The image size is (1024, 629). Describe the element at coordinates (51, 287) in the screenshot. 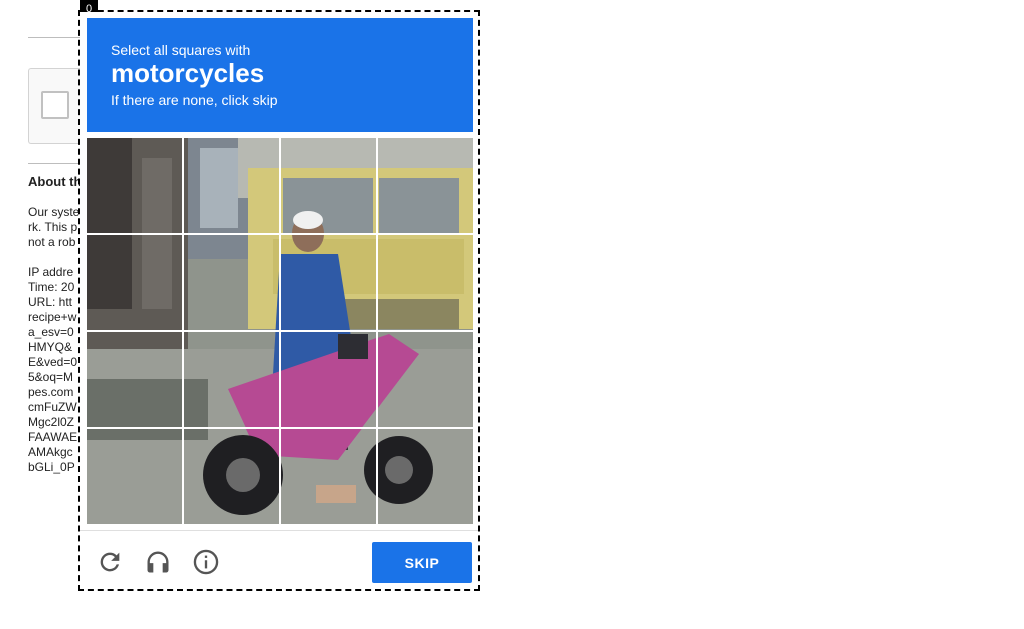

I see `background-text-line: Time: 20` at that location.